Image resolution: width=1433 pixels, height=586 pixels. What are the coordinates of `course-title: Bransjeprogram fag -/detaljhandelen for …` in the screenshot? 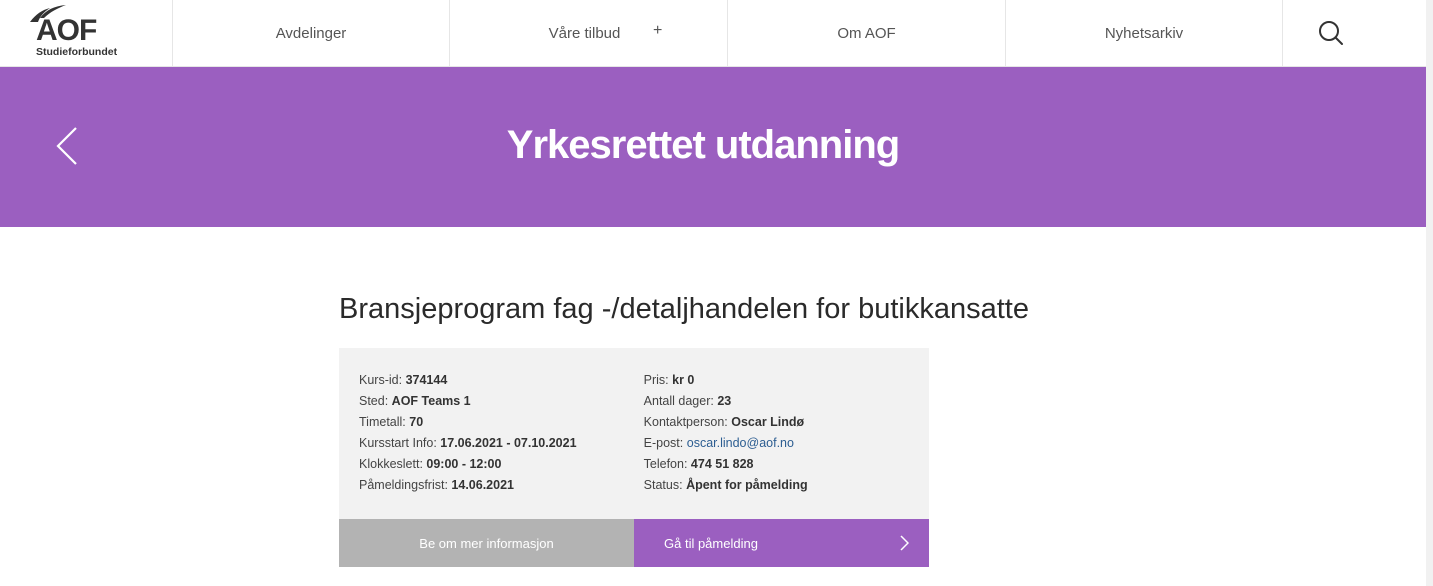 It's located at (684, 309).